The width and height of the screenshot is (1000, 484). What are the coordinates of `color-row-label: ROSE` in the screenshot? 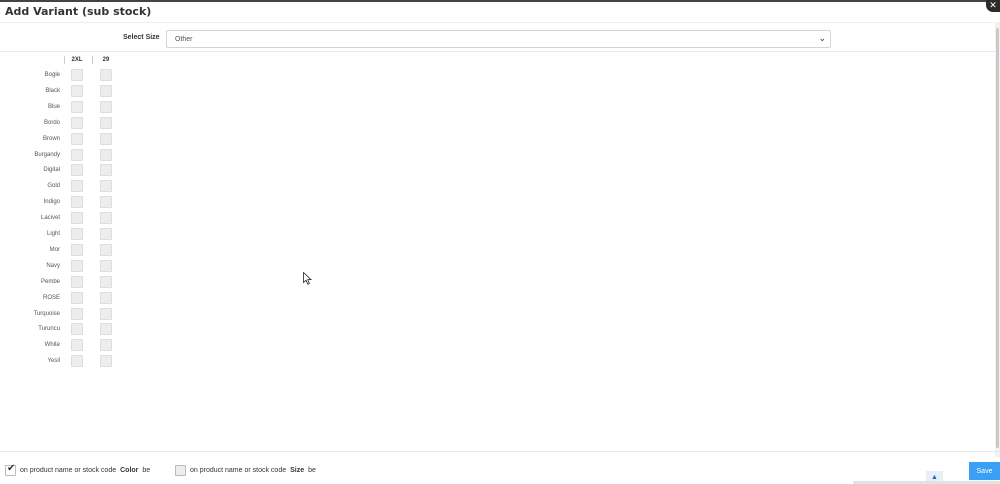 It's located at (51, 297).